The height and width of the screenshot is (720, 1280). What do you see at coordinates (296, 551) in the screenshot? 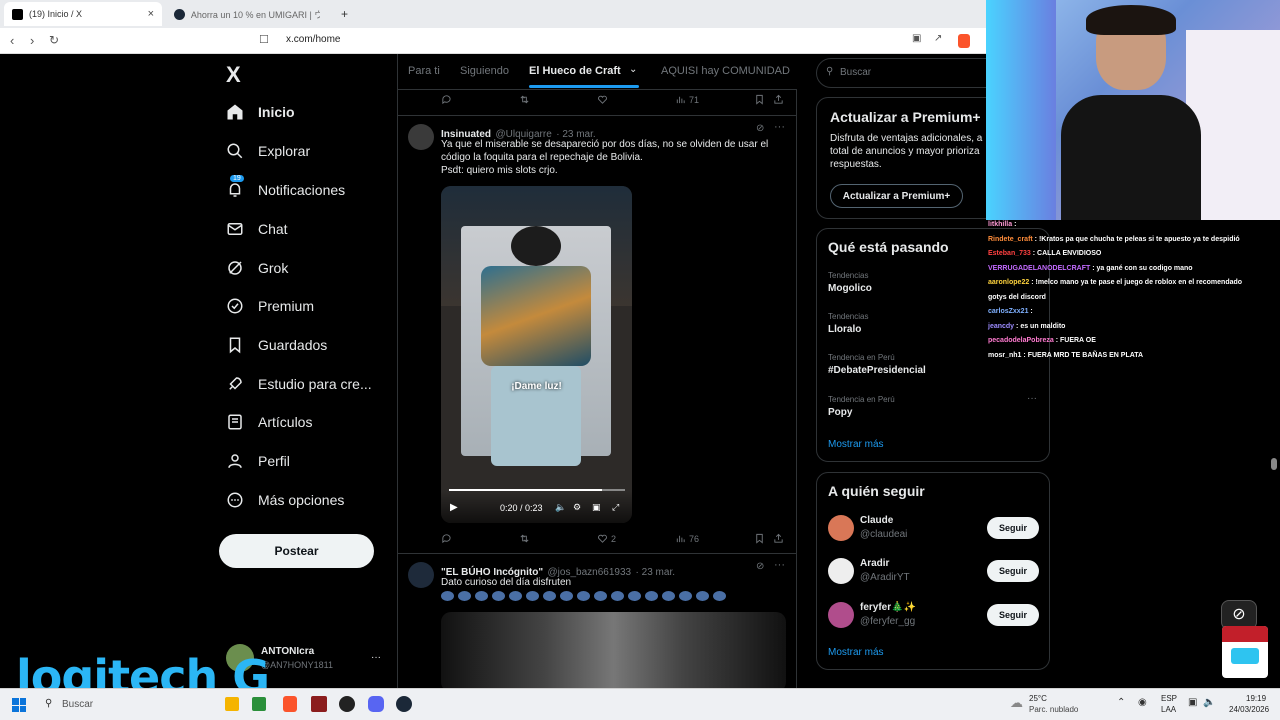
I see `post-button: Postear` at bounding box center [296, 551].